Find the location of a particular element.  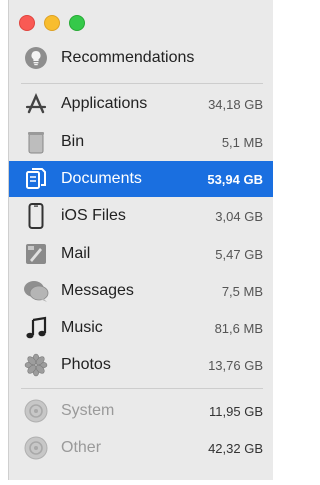

window-controls is located at coordinates (52, 23).